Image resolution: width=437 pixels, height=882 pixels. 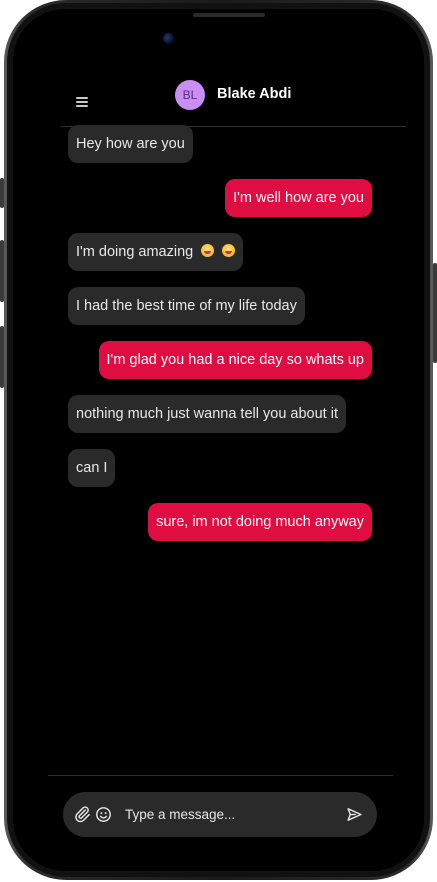 I want to click on message-incoming: I had the best time of my life today, so click(x=186, y=306).